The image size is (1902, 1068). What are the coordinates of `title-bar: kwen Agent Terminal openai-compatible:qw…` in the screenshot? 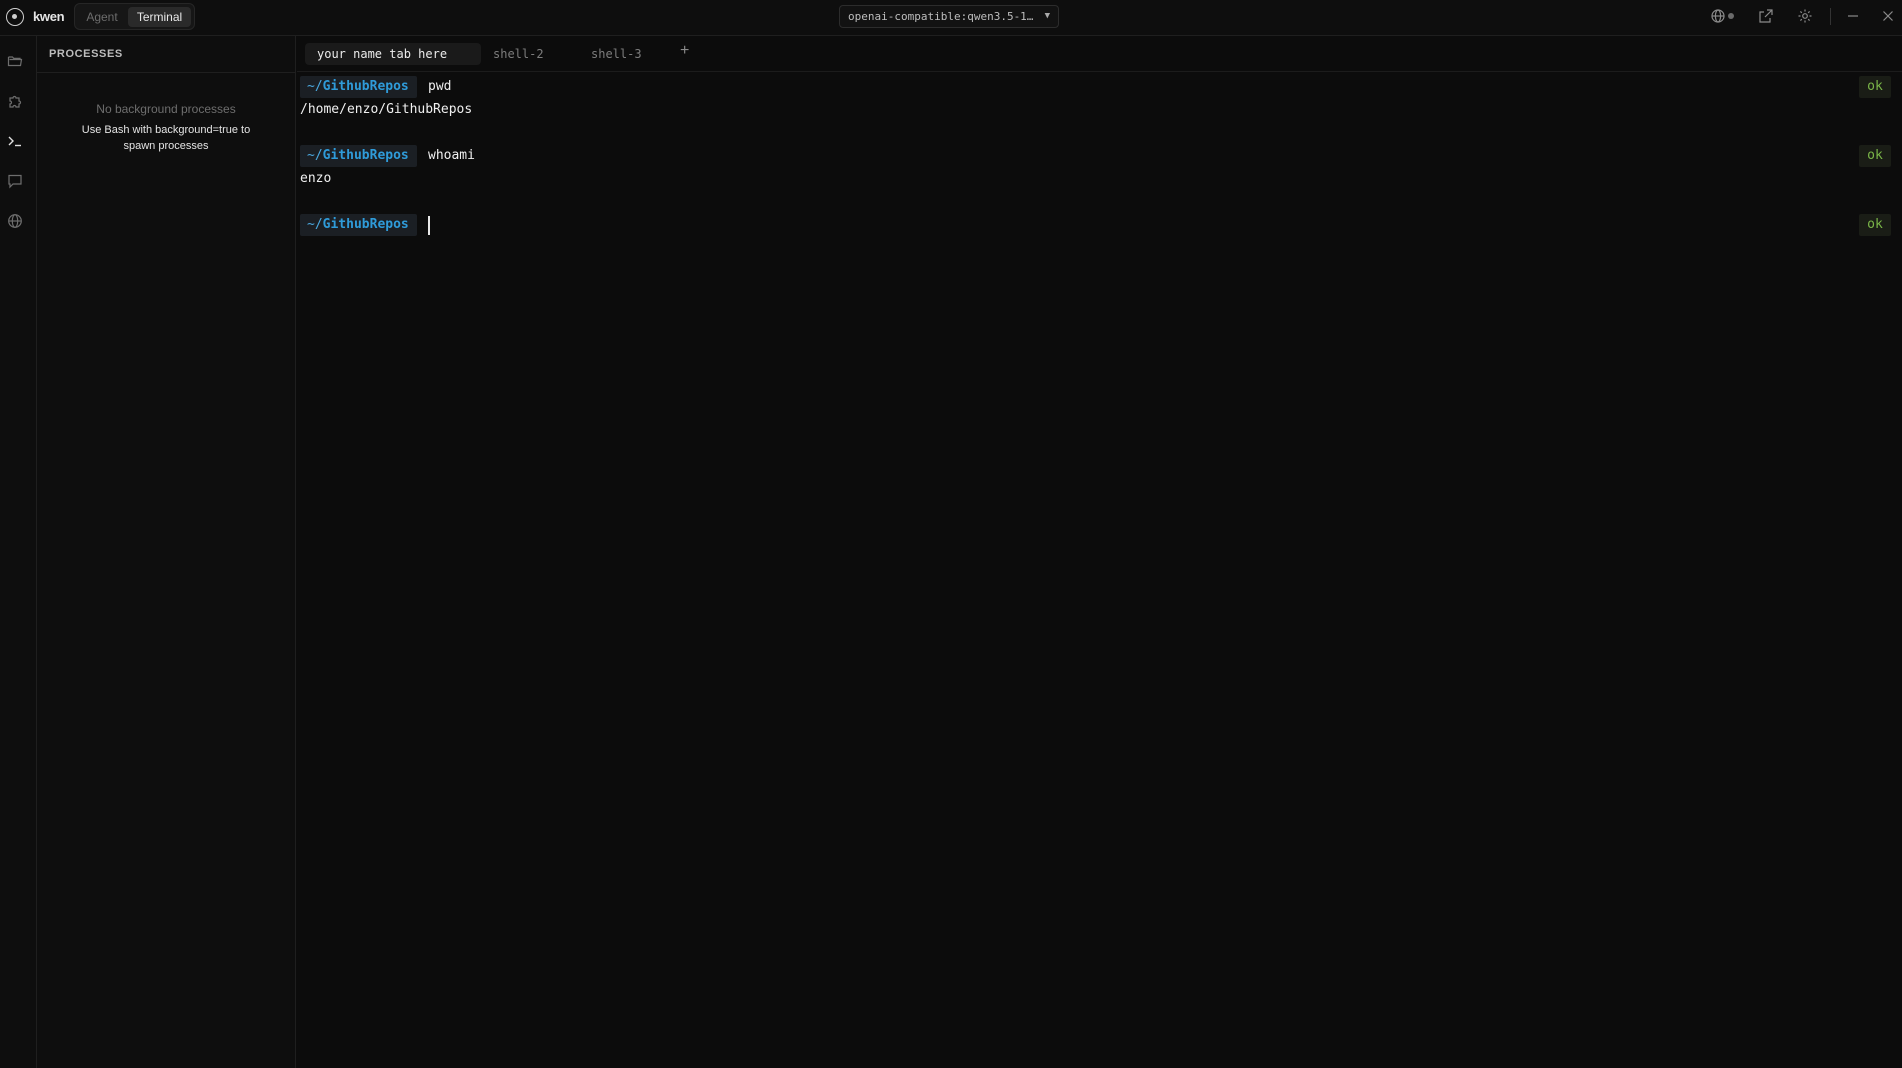 It's located at (951, 18).